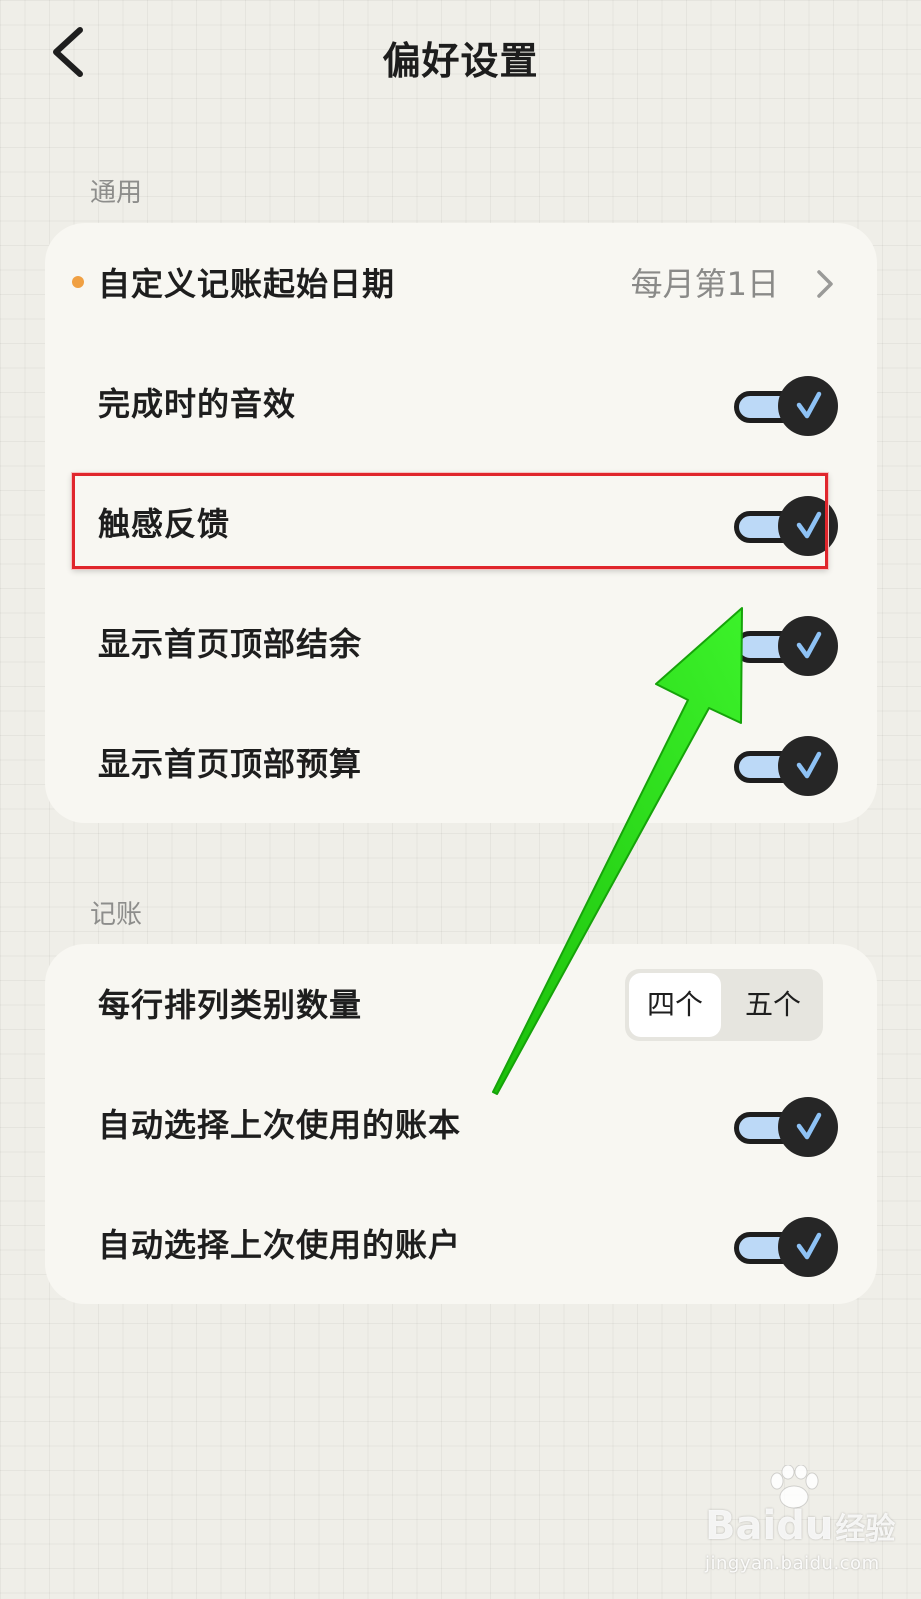 This screenshot has height=1599, width=921. I want to click on show-home-budget-toggle, so click(784, 765).